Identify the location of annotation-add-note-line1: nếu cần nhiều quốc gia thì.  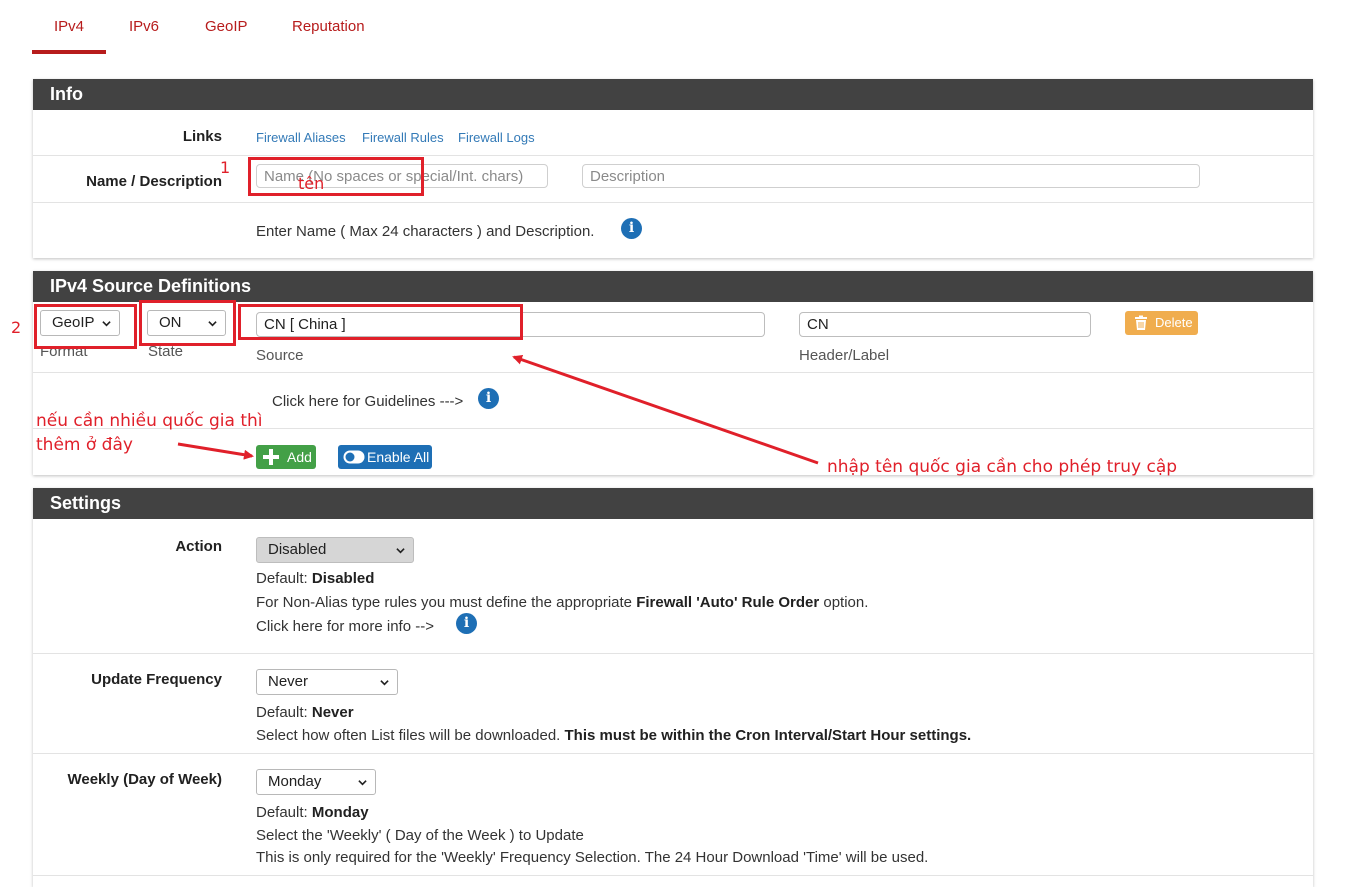
(149, 421).